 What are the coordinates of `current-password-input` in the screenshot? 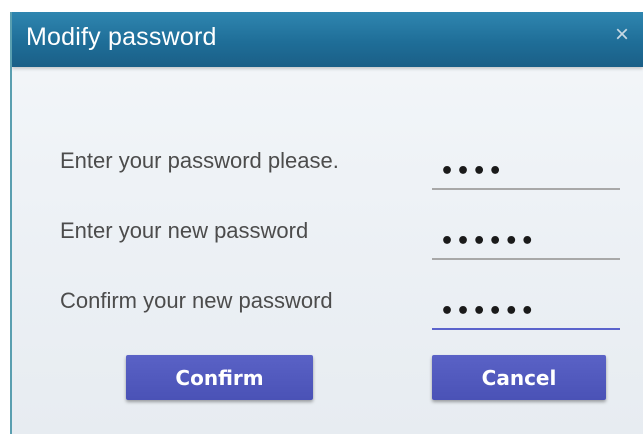 It's located at (527, 171).